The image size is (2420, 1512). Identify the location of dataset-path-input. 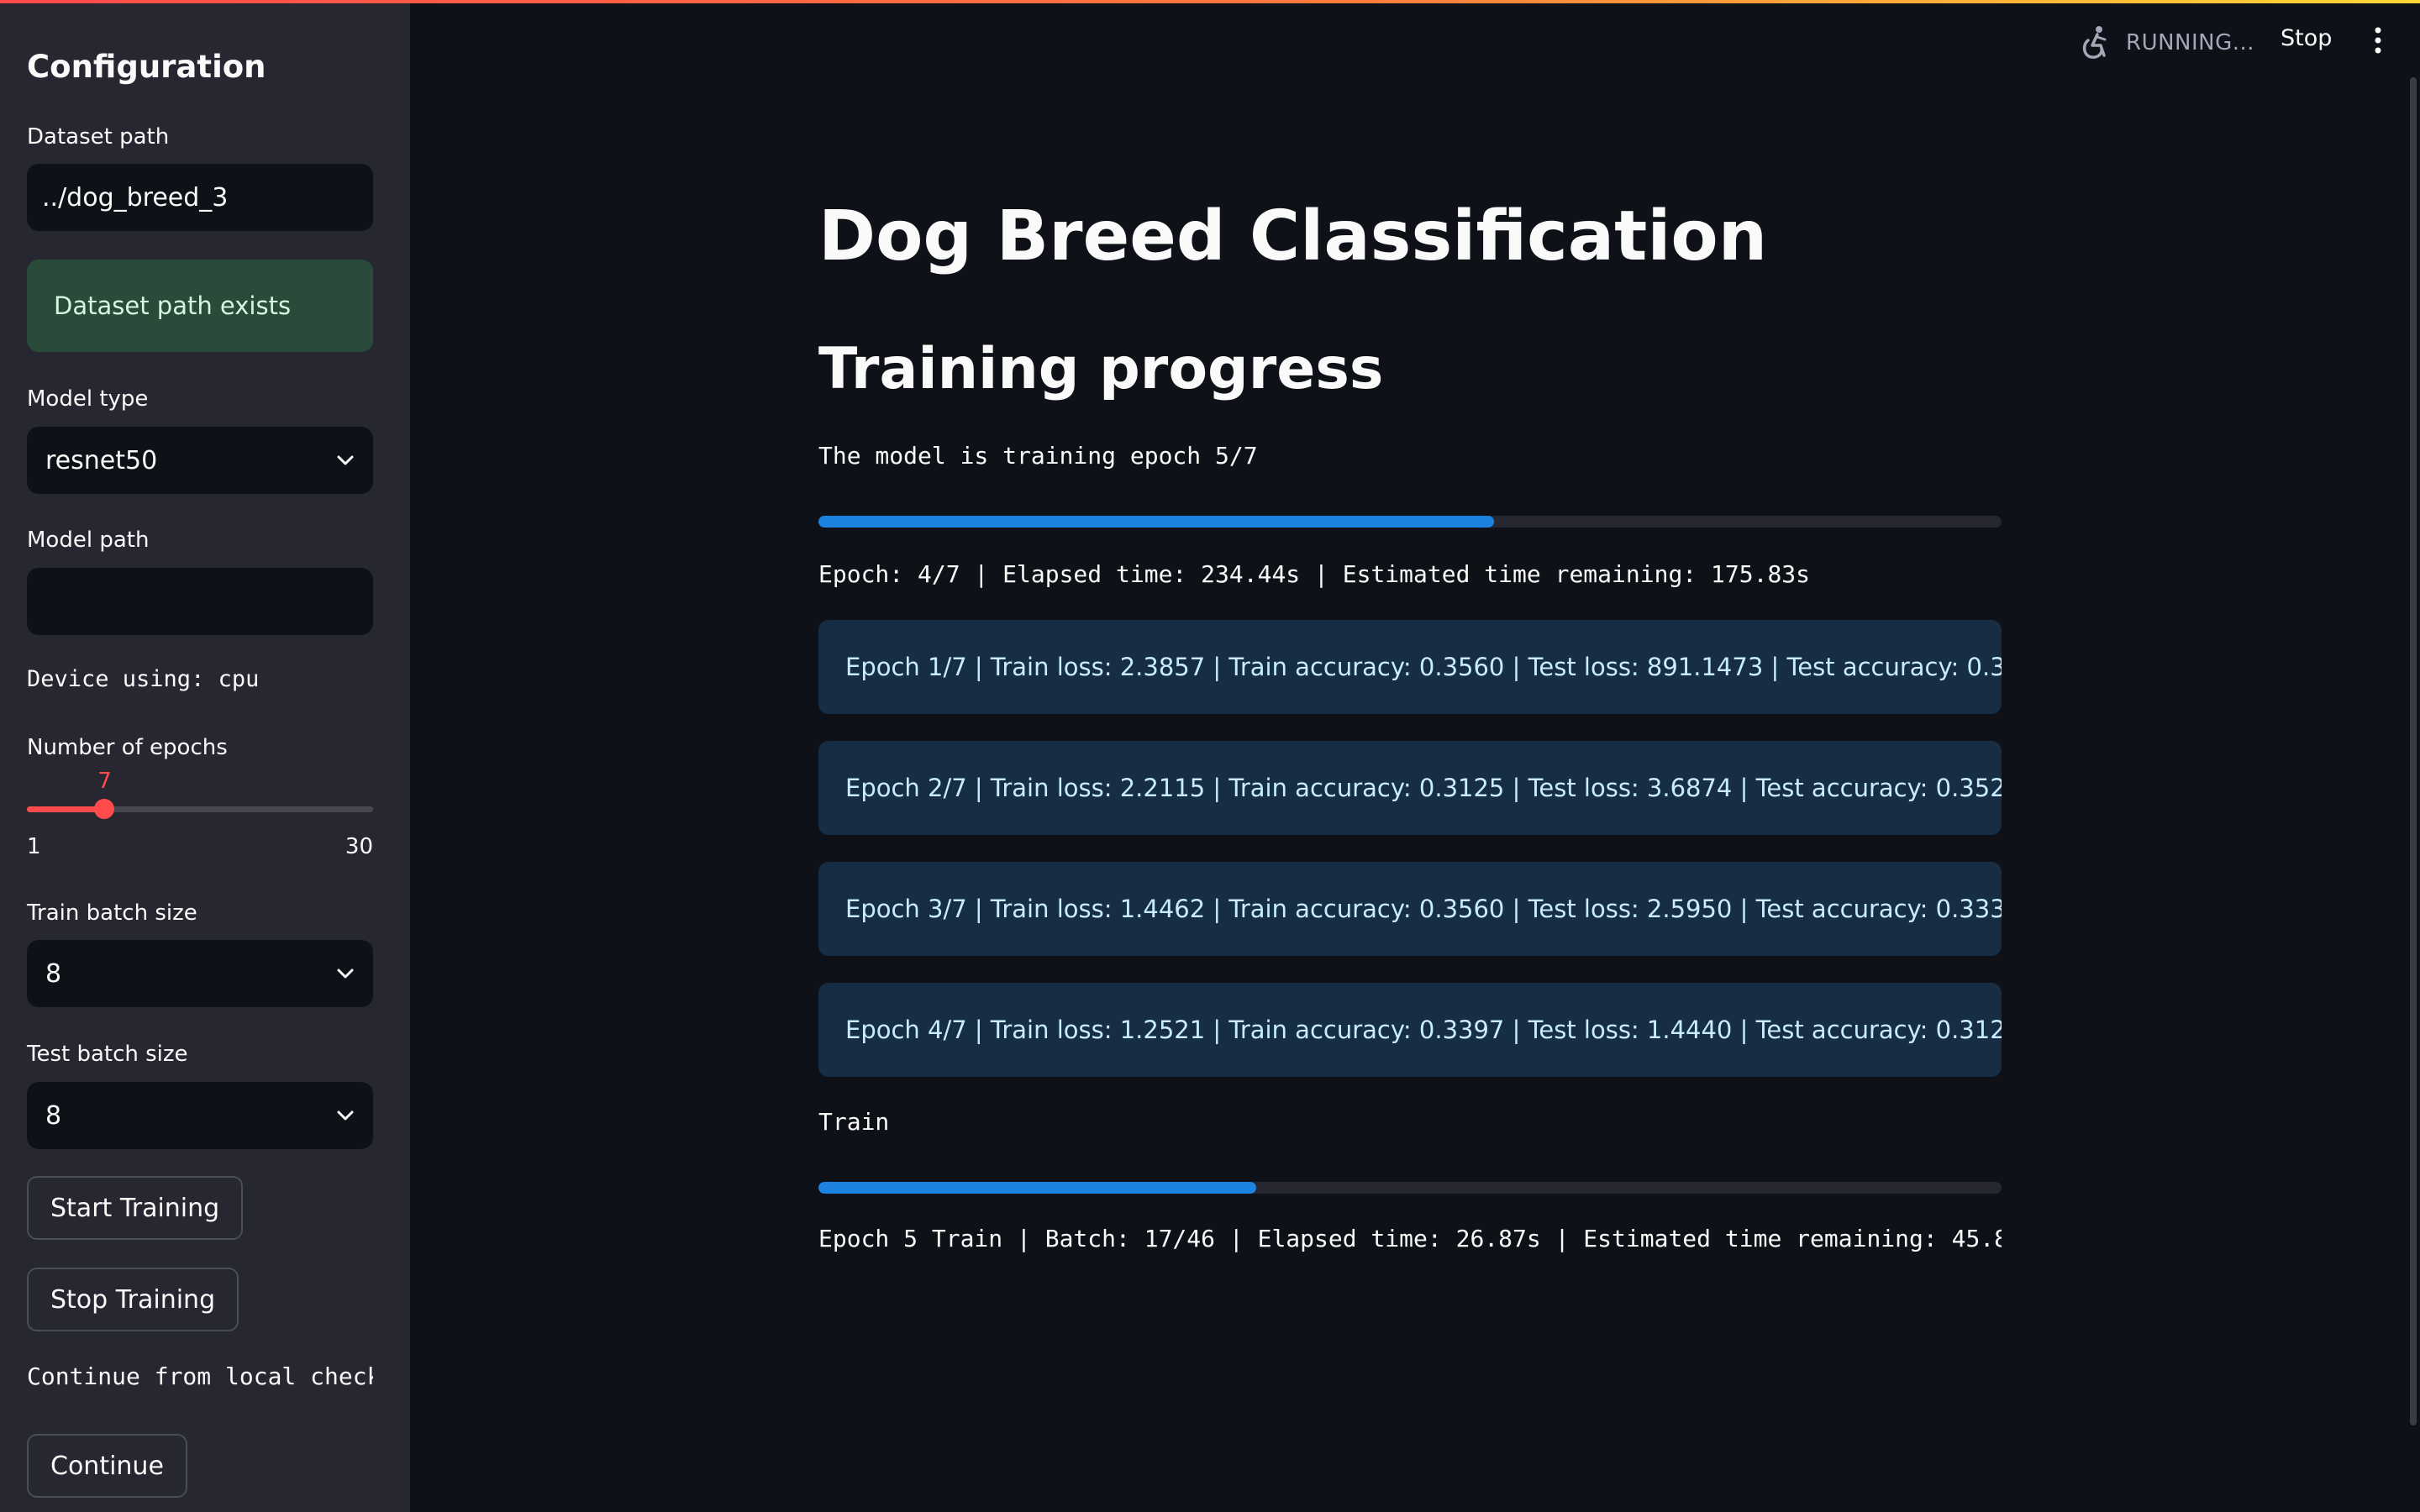
(200, 197).